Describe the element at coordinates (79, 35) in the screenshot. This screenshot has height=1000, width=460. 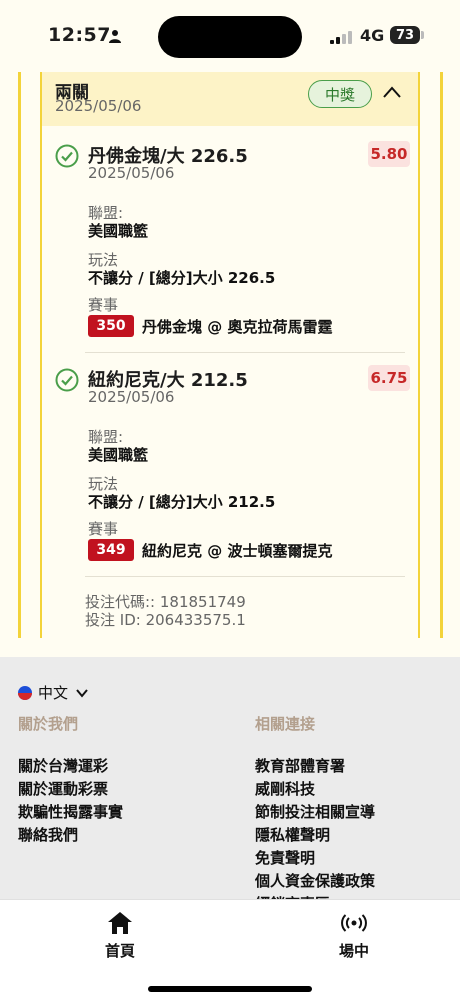
I see `status-time: 12:57` at that location.